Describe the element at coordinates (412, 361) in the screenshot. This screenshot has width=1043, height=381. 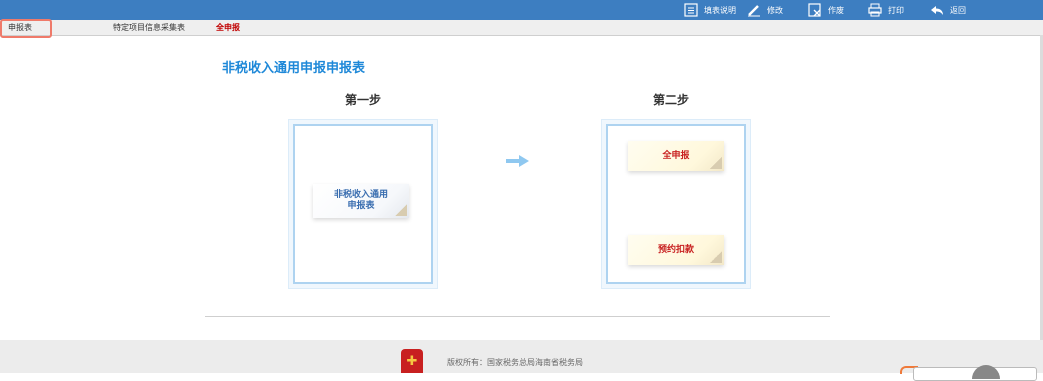
I see `tax-bureau-emblem-icon: ✚` at that location.